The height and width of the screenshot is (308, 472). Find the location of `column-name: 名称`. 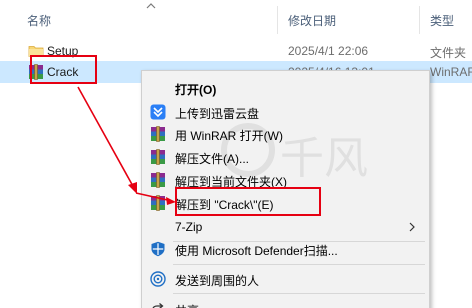

column-name: 名称 is located at coordinates (39, 20).